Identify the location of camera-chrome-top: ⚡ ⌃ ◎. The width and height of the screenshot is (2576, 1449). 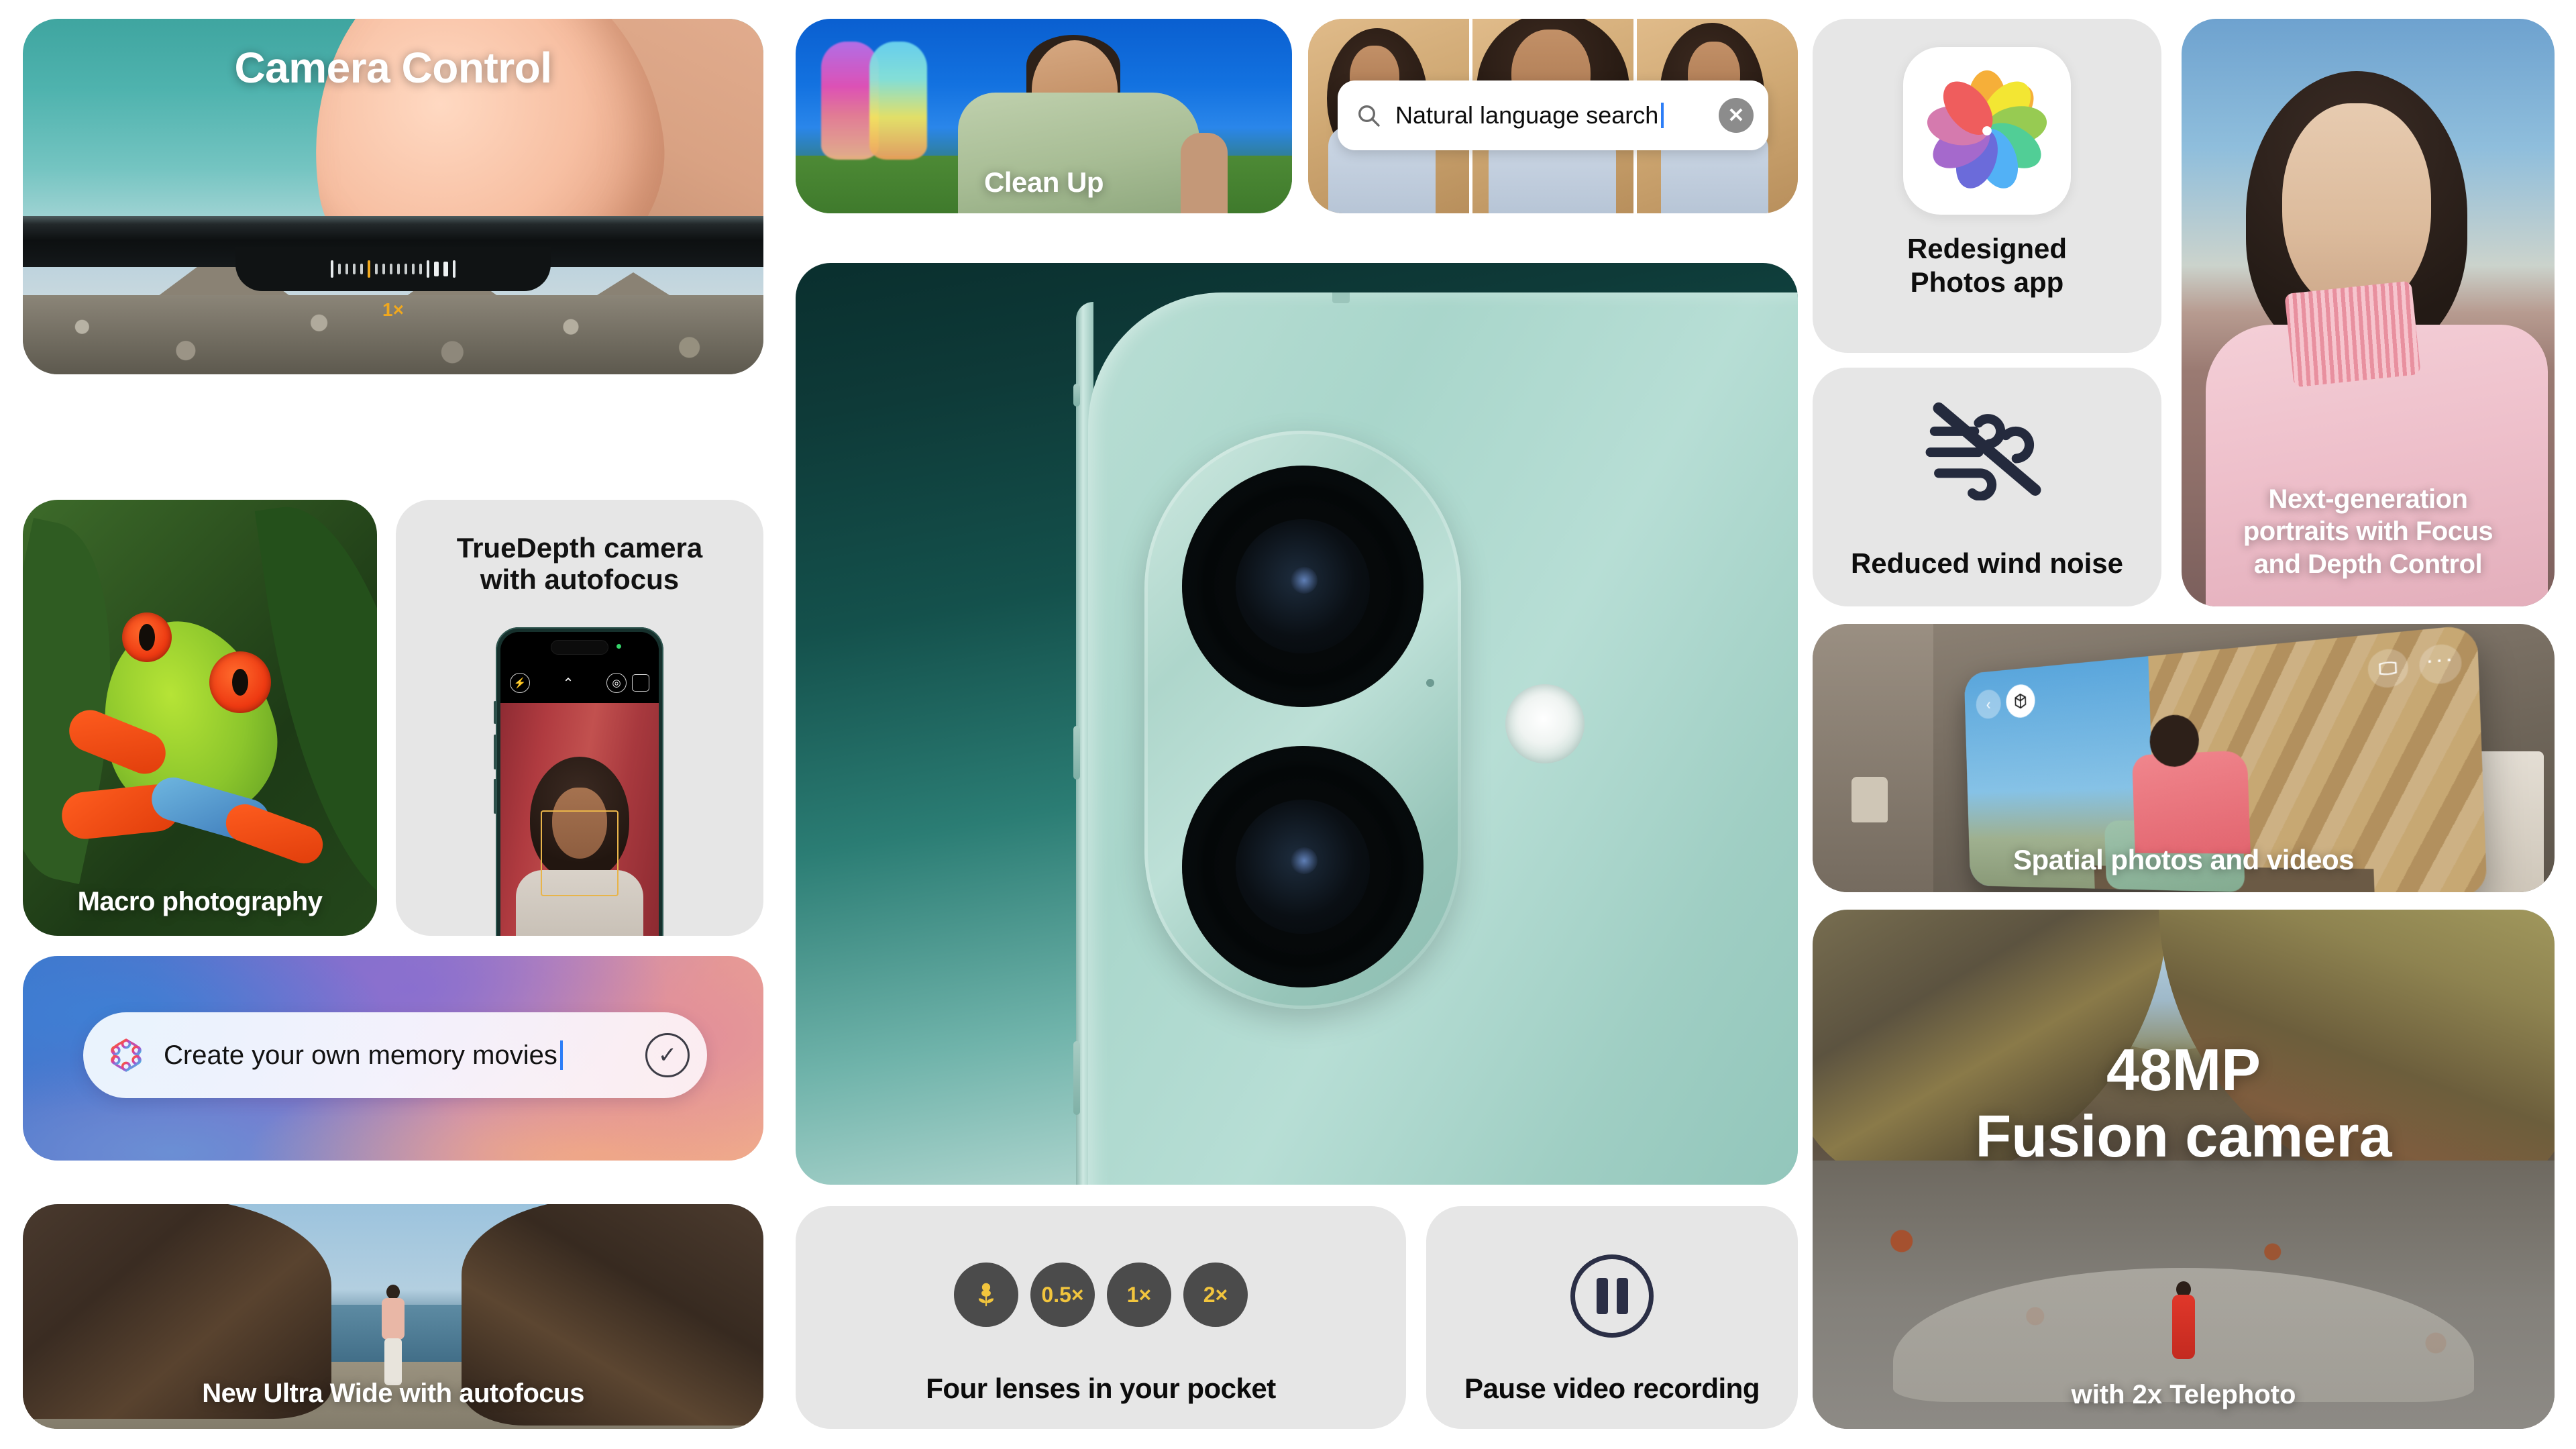
(579, 667).